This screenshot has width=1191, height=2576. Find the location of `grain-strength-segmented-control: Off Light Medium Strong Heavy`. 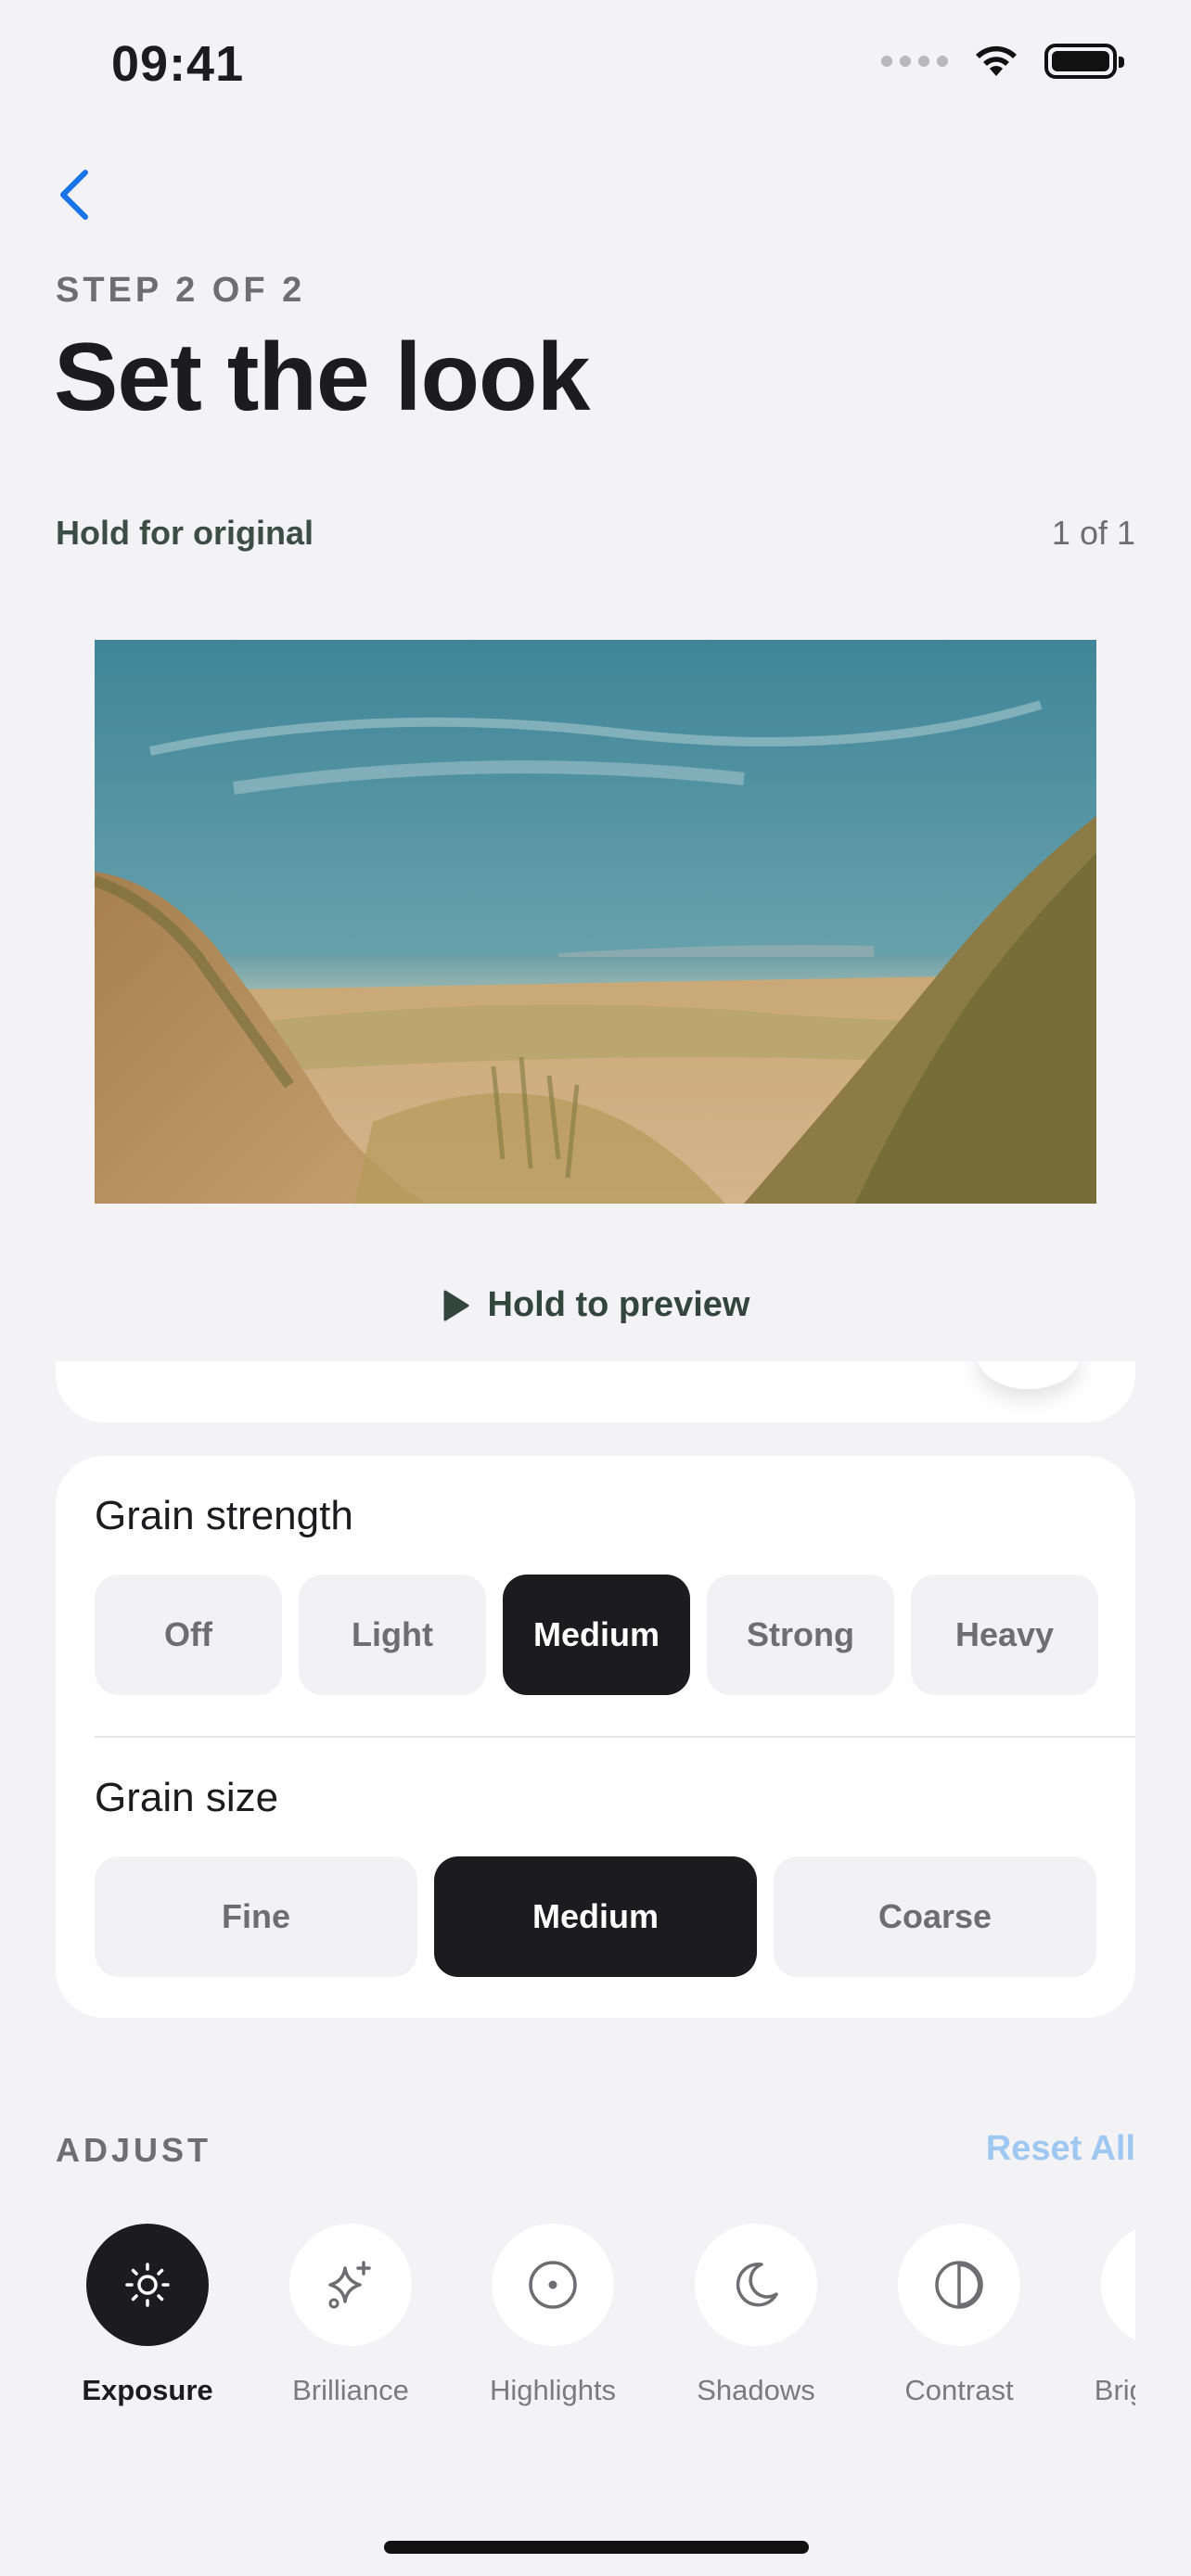

grain-strength-segmented-control: Off Light Medium Strong Heavy is located at coordinates (597, 1635).